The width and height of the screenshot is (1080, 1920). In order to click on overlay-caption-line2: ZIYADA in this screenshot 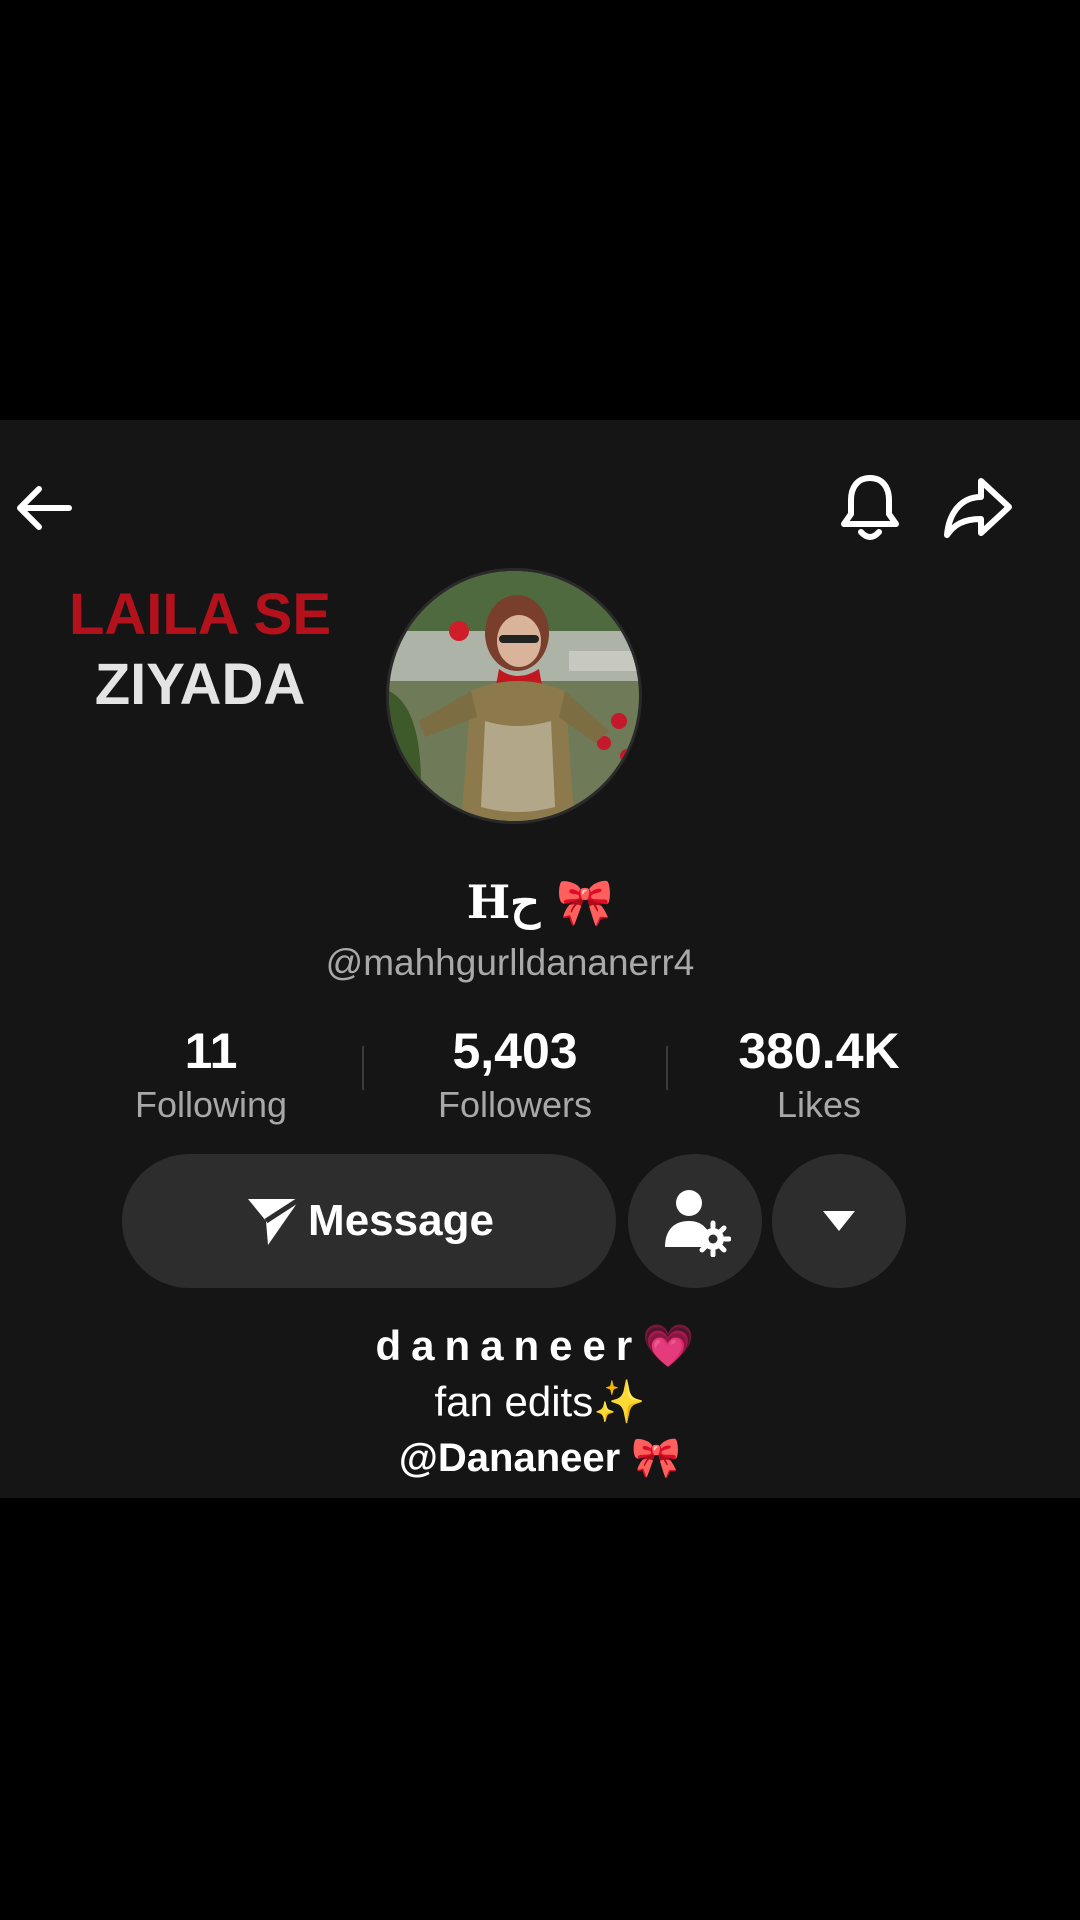, I will do `click(200, 684)`.